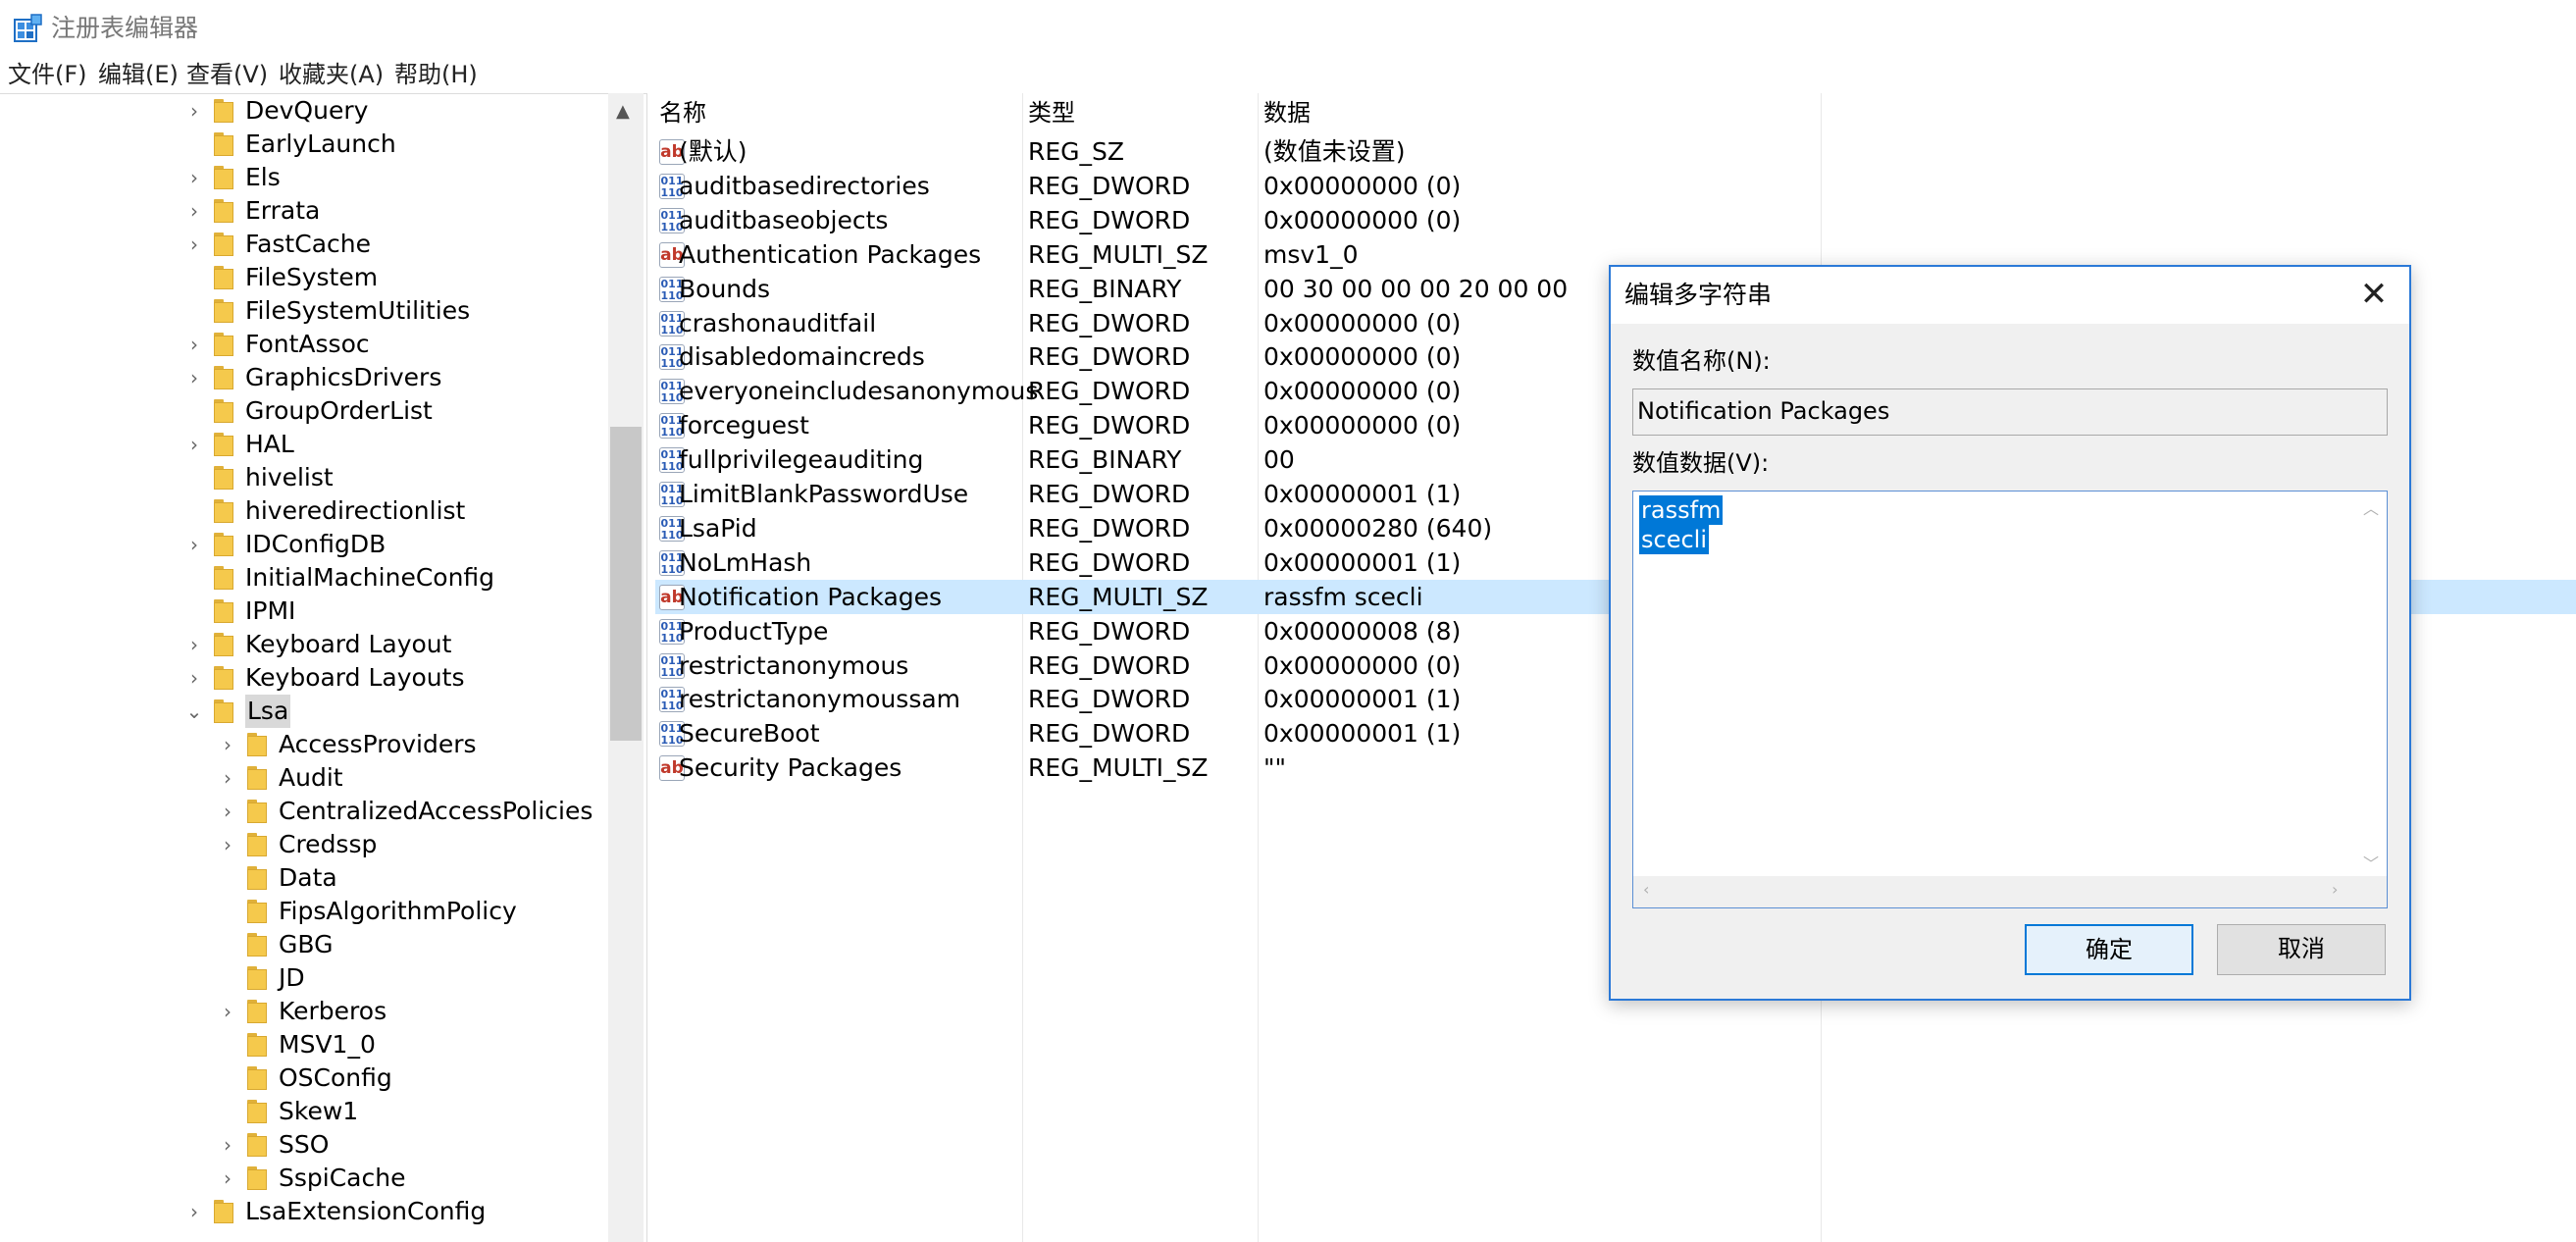 The width and height of the screenshot is (2576, 1242). What do you see at coordinates (331, 75) in the screenshot?
I see `menu-favorites: 收藏夹(A)` at bounding box center [331, 75].